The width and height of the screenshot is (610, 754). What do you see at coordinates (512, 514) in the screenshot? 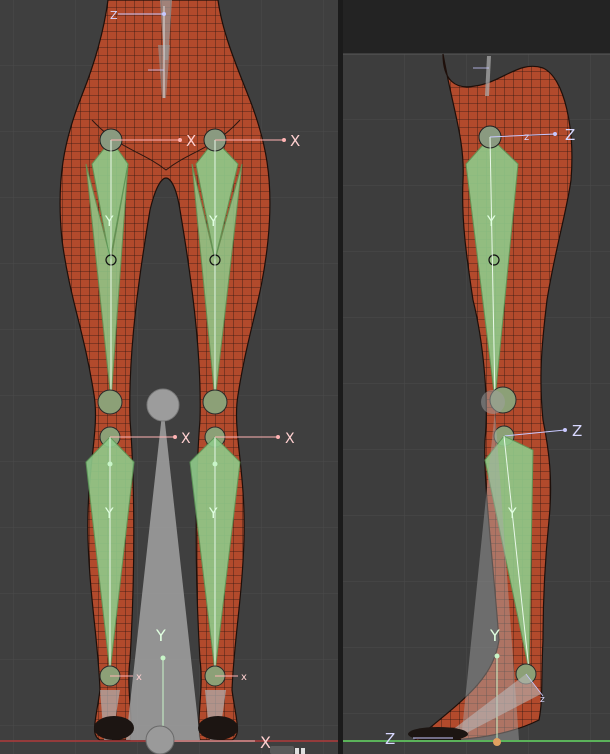
I see `axis-label-y-shin-side: Y` at bounding box center [512, 514].